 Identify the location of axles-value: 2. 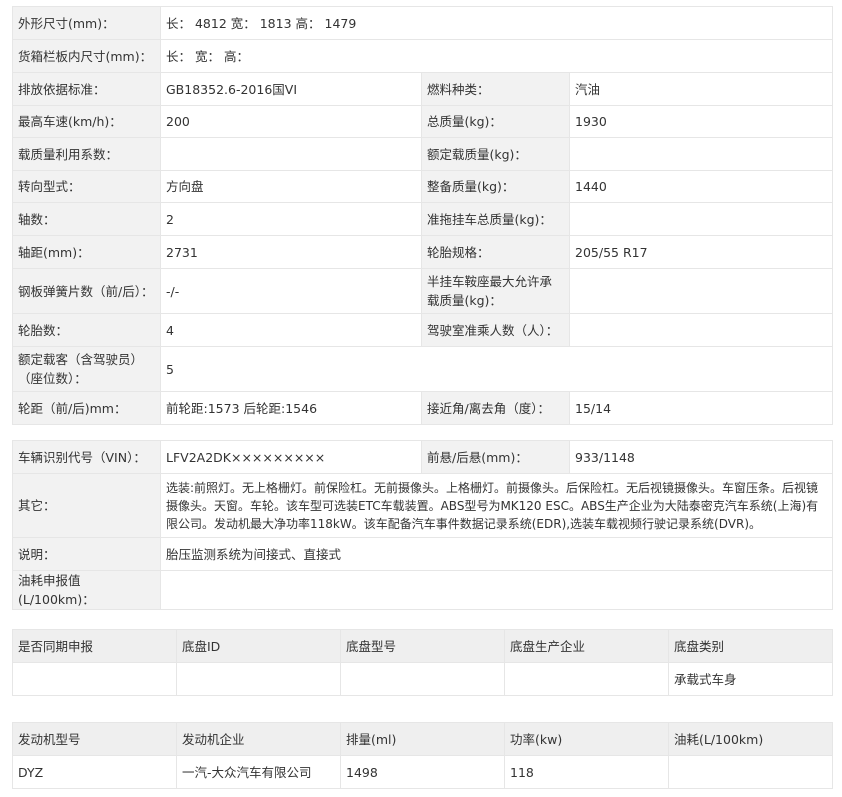
(291, 219).